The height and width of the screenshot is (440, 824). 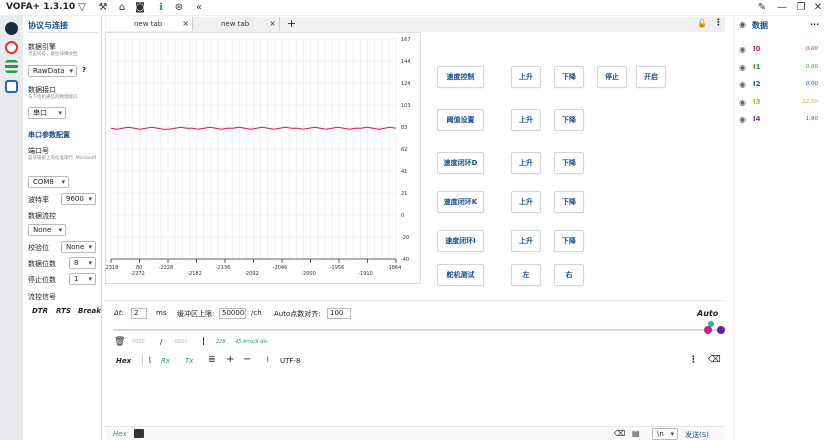 I want to click on stopbits-label: 停止位数, so click(x=42, y=280).